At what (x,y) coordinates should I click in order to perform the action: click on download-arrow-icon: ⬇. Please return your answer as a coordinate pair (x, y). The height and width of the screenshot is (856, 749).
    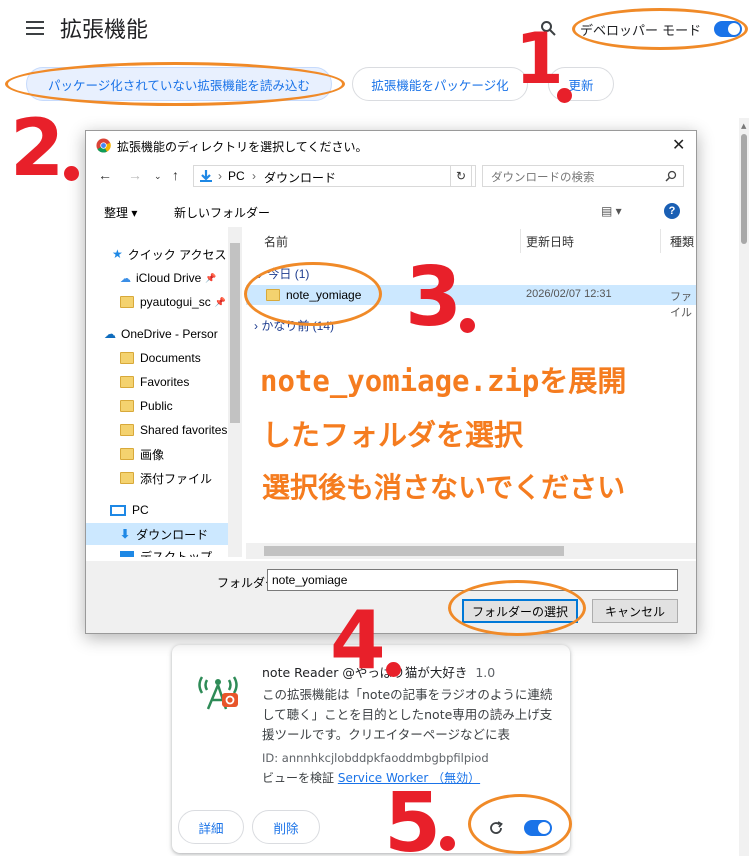
    Looking at the image, I should click on (125, 534).